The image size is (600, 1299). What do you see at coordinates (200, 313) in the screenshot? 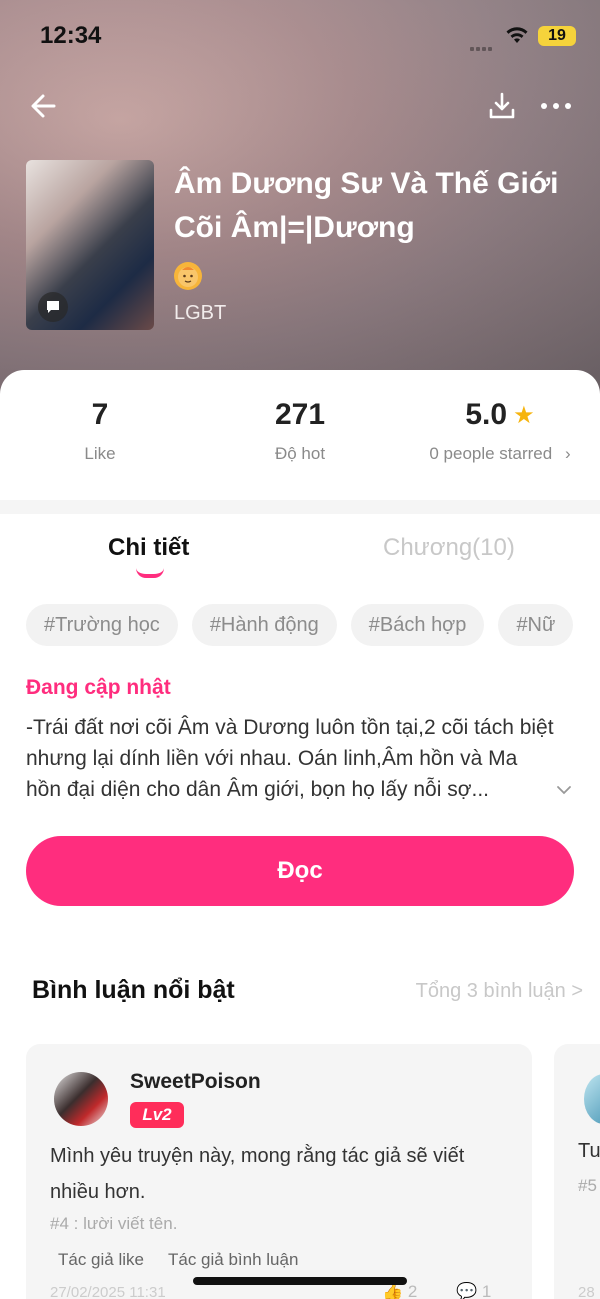
I see `story-genre: LGBT` at bounding box center [200, 313].